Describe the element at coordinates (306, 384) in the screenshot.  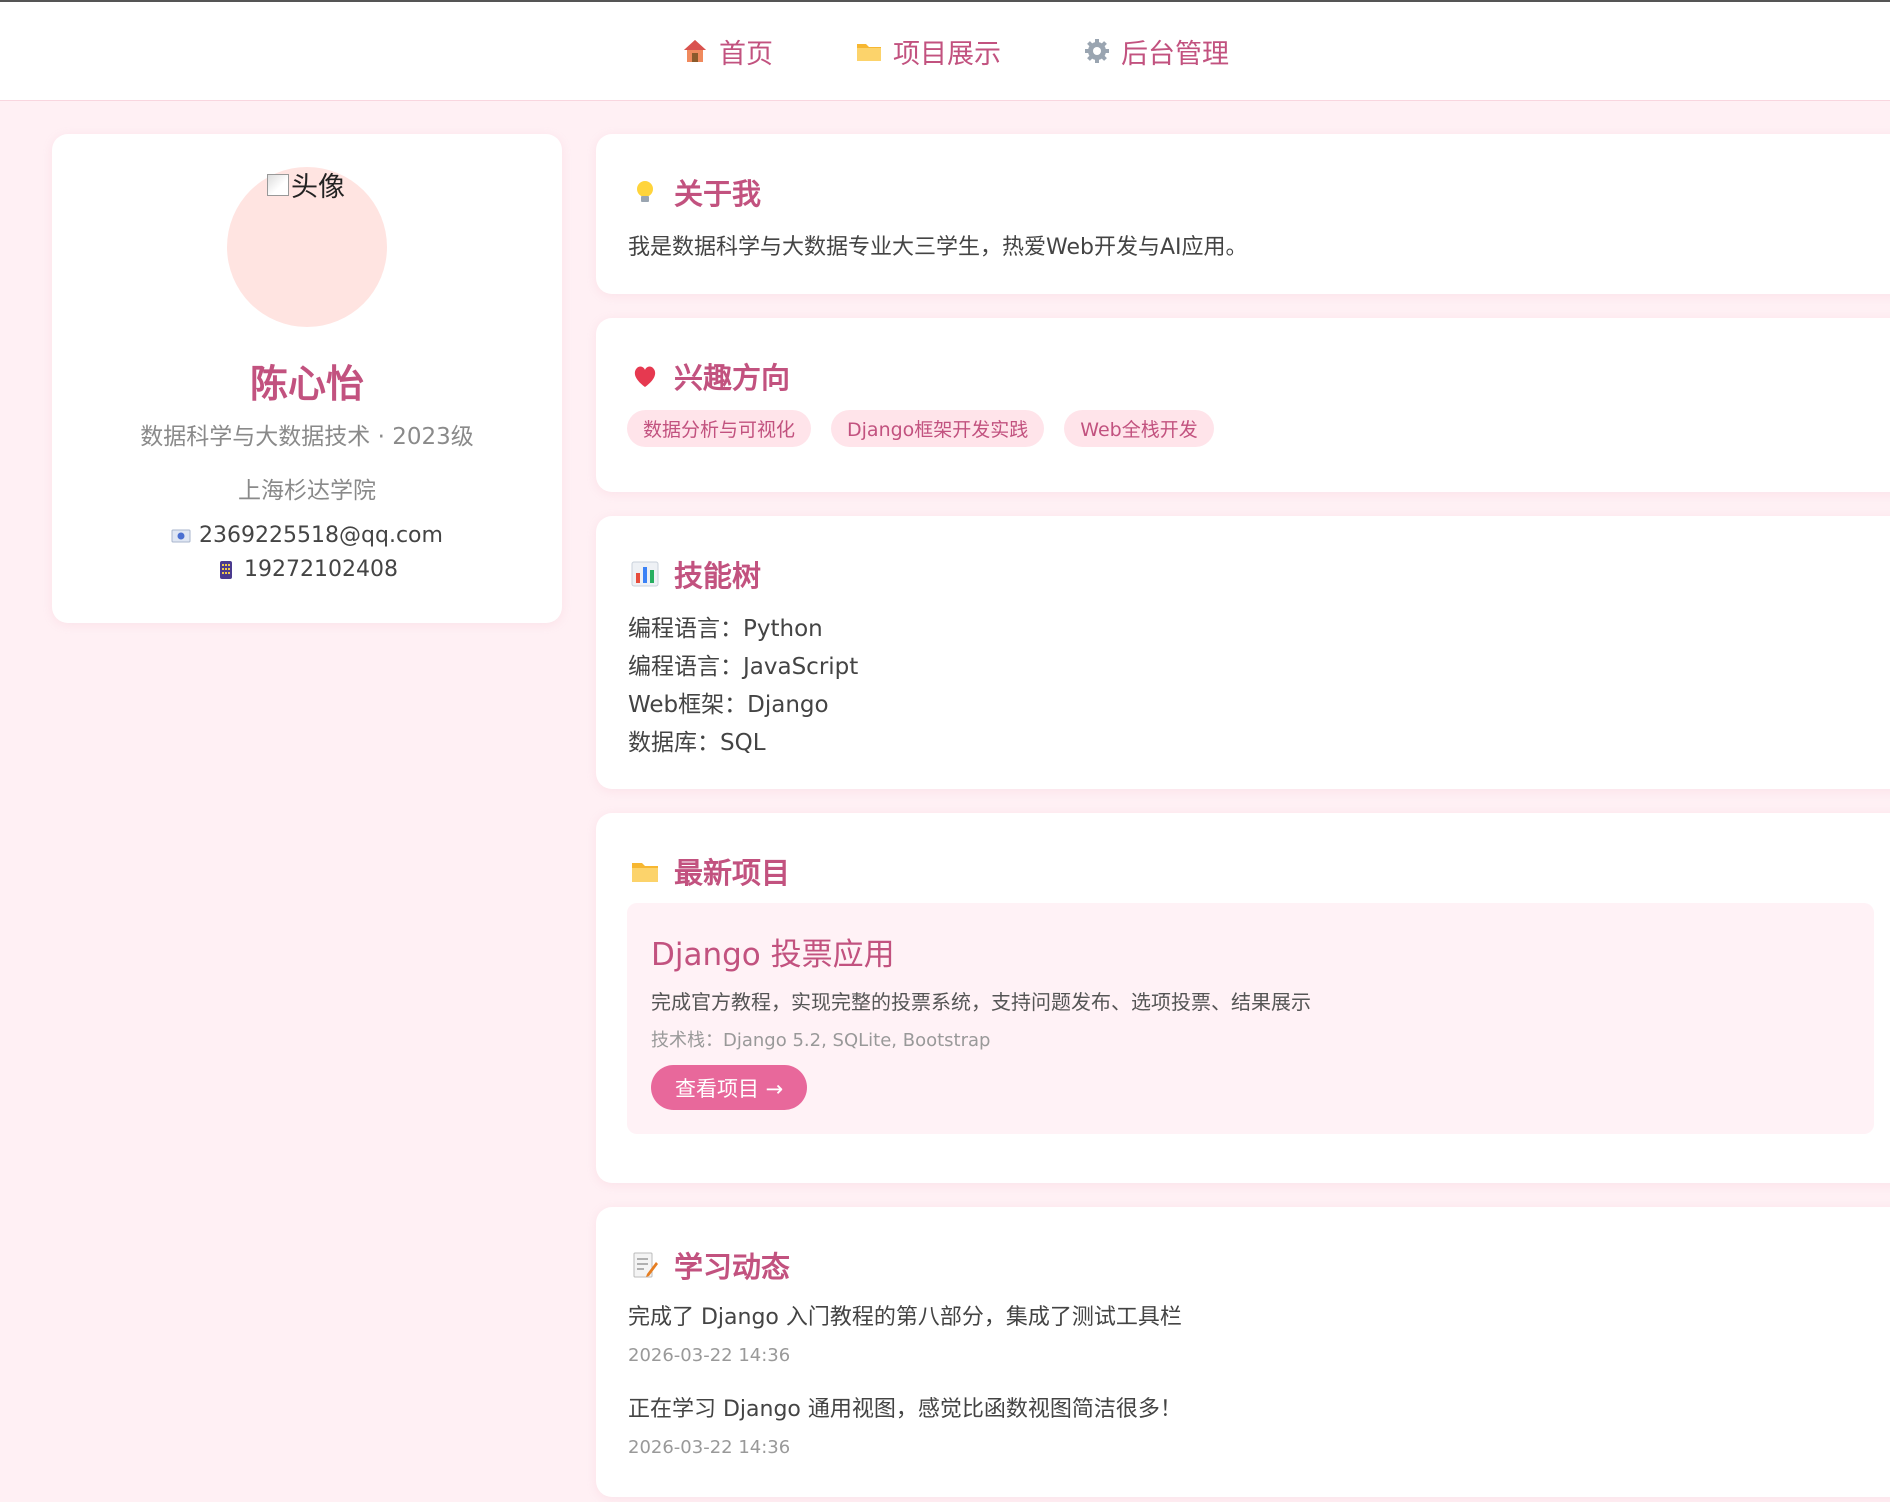
I see `profile-name: 陈心怡` at that location.